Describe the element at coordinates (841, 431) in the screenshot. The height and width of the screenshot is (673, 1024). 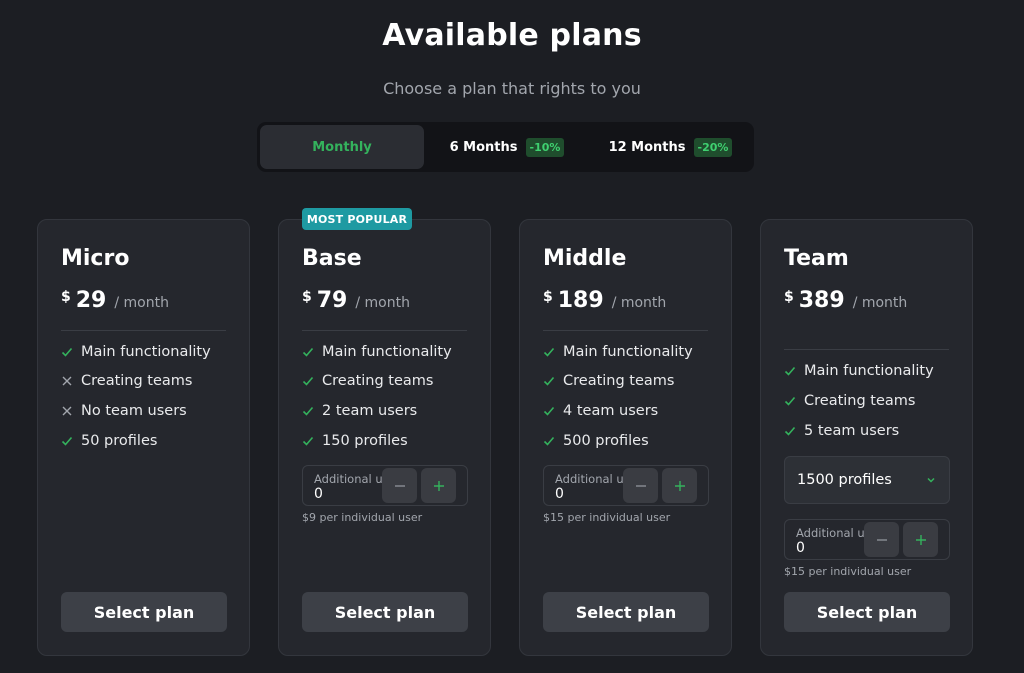
I see `feature-item: 5 team users` at that location.